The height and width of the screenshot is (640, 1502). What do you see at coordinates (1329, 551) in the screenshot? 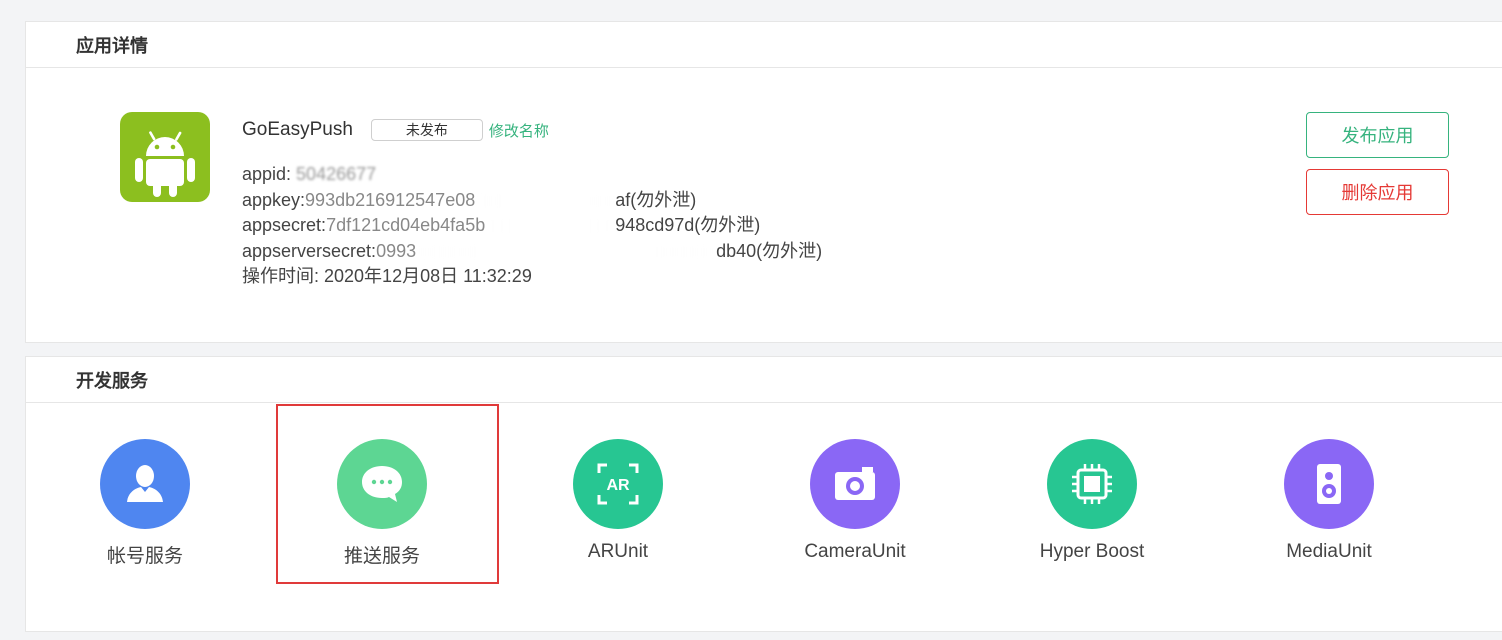
I see `service-label: MediaUnit` at bounding box center [1329, 551].